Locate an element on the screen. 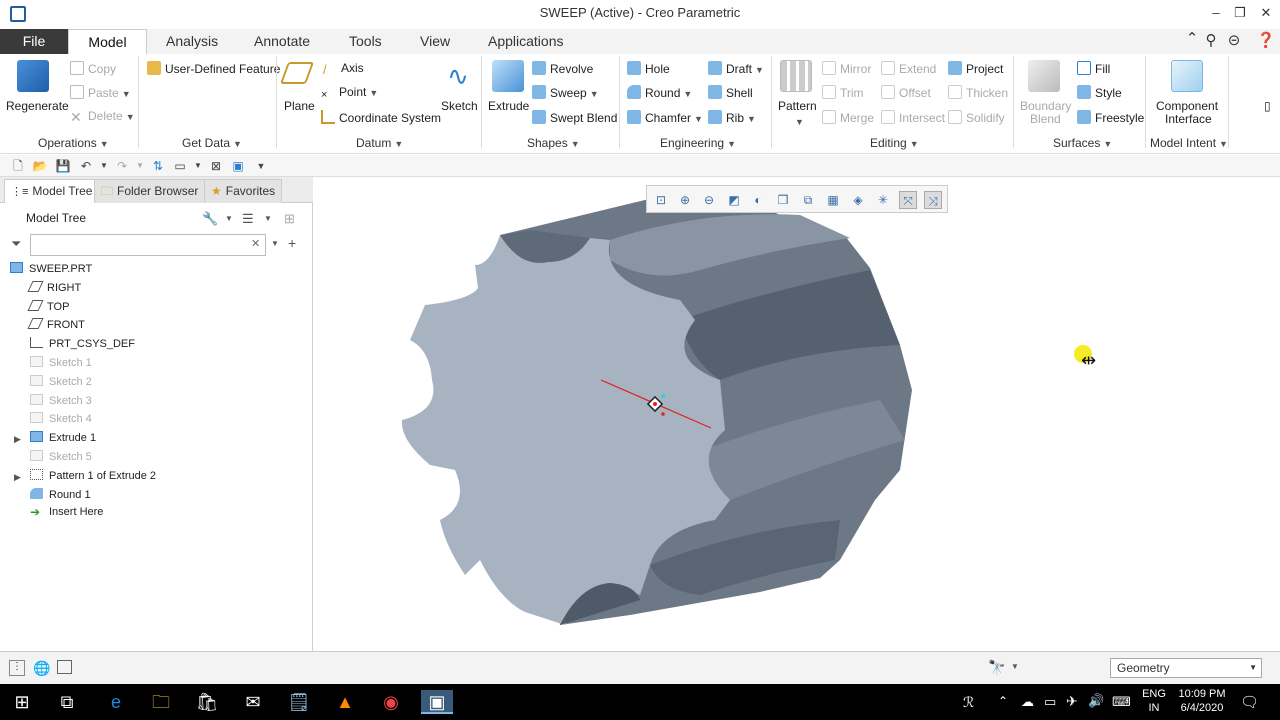 Image resolution: width=1280 pixels, height=720 pixels. chamfer-button: Chamfer ▼ is located at coordinates (665, 117).